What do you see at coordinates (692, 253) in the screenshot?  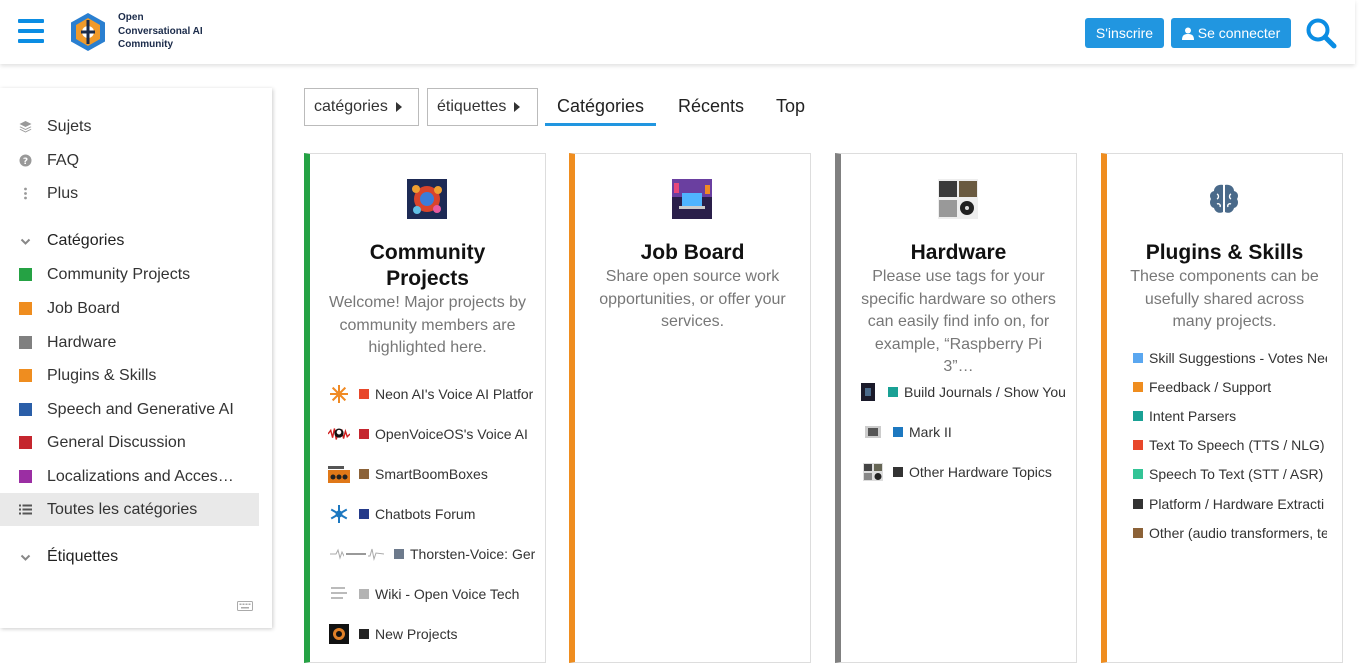 I see `category-title: Job Board` at bounding box center [692, 253].